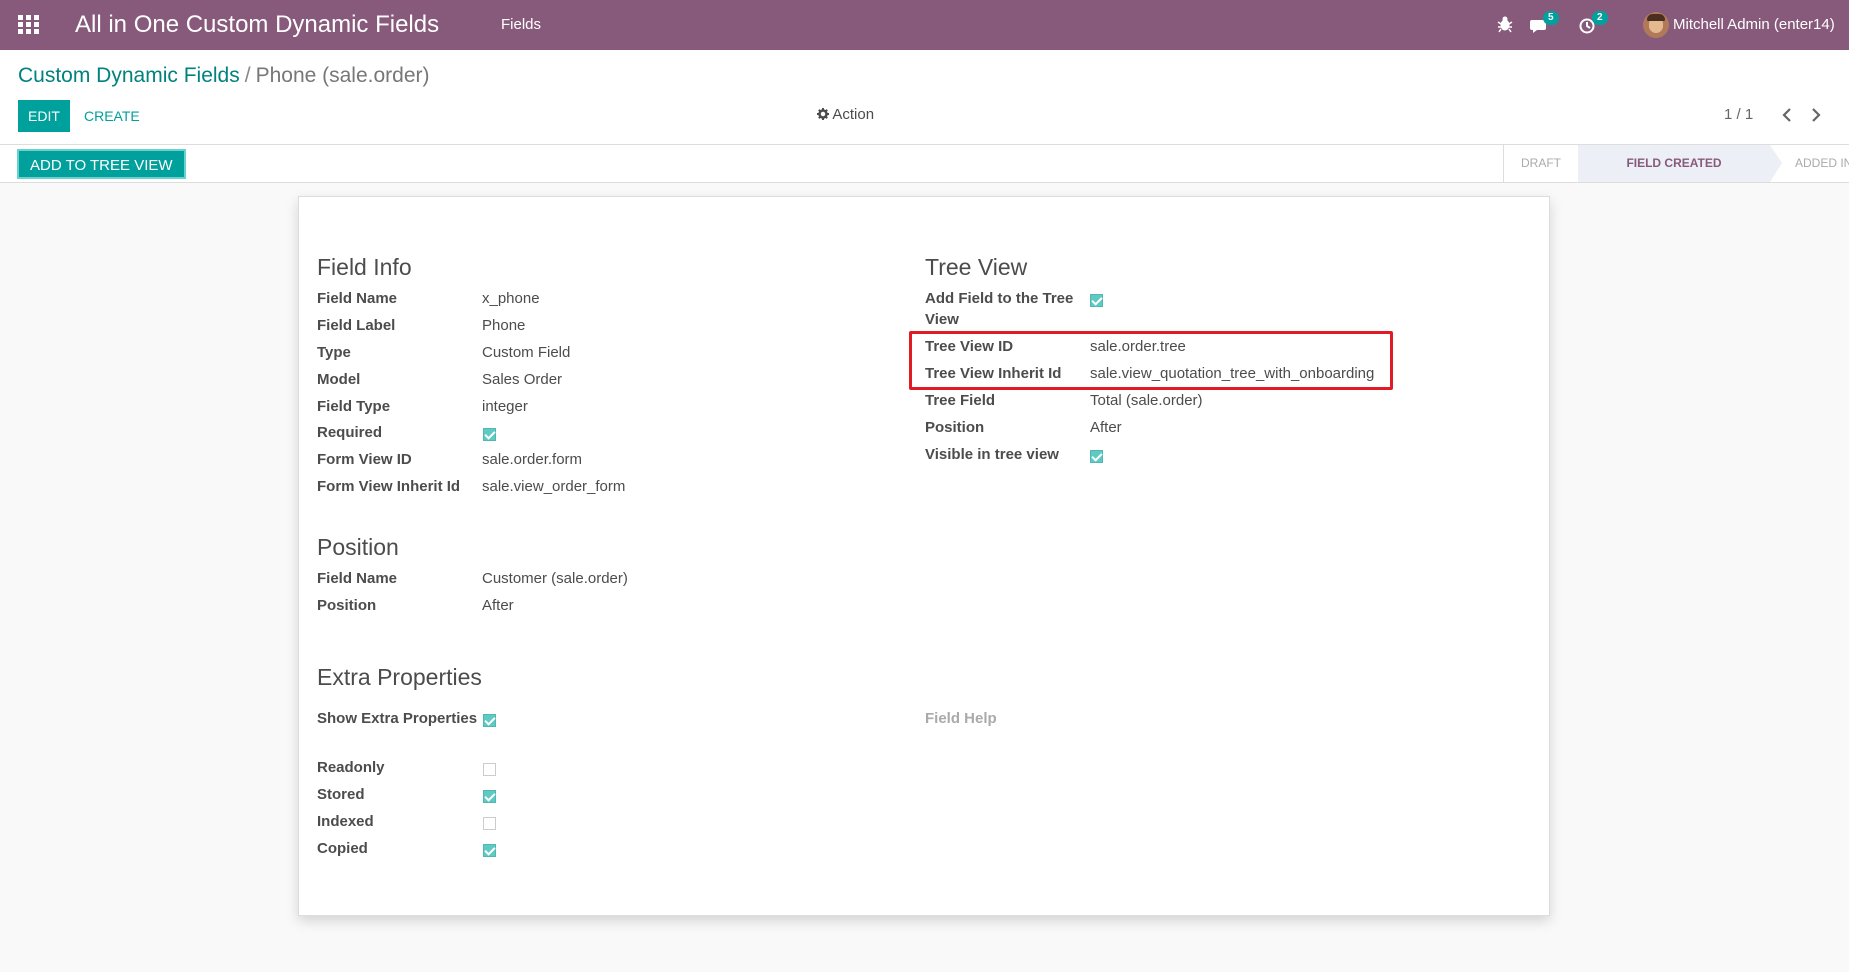 The width and height of the screenshot is (1849, 972). What do you see at coordinates (1738, 114) in the screenshot?
I see `pager-value: 1 / 1` at bounding box center [1738, 114].